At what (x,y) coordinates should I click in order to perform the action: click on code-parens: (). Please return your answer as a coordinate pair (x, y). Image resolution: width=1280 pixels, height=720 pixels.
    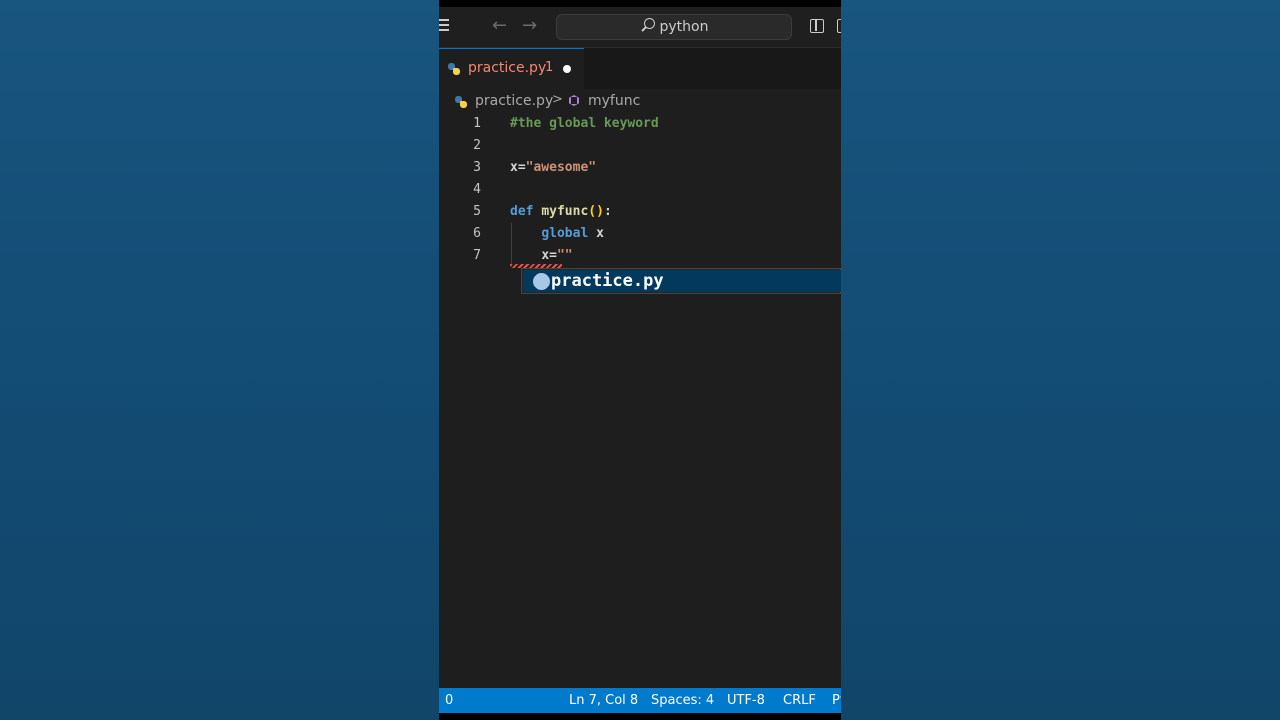
    Looking at the image, I should click on (596, 211).